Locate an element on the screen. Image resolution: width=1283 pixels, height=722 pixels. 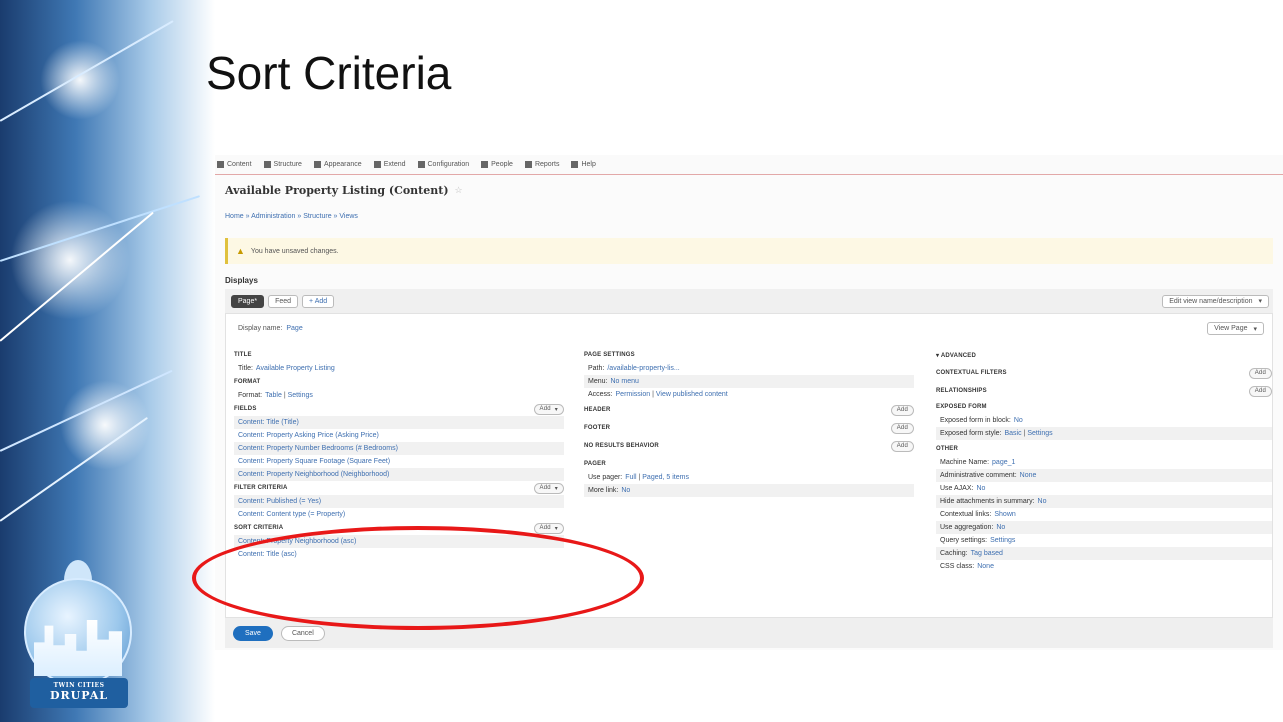
row-label: Use pager: is located at coordinates (605, 477).